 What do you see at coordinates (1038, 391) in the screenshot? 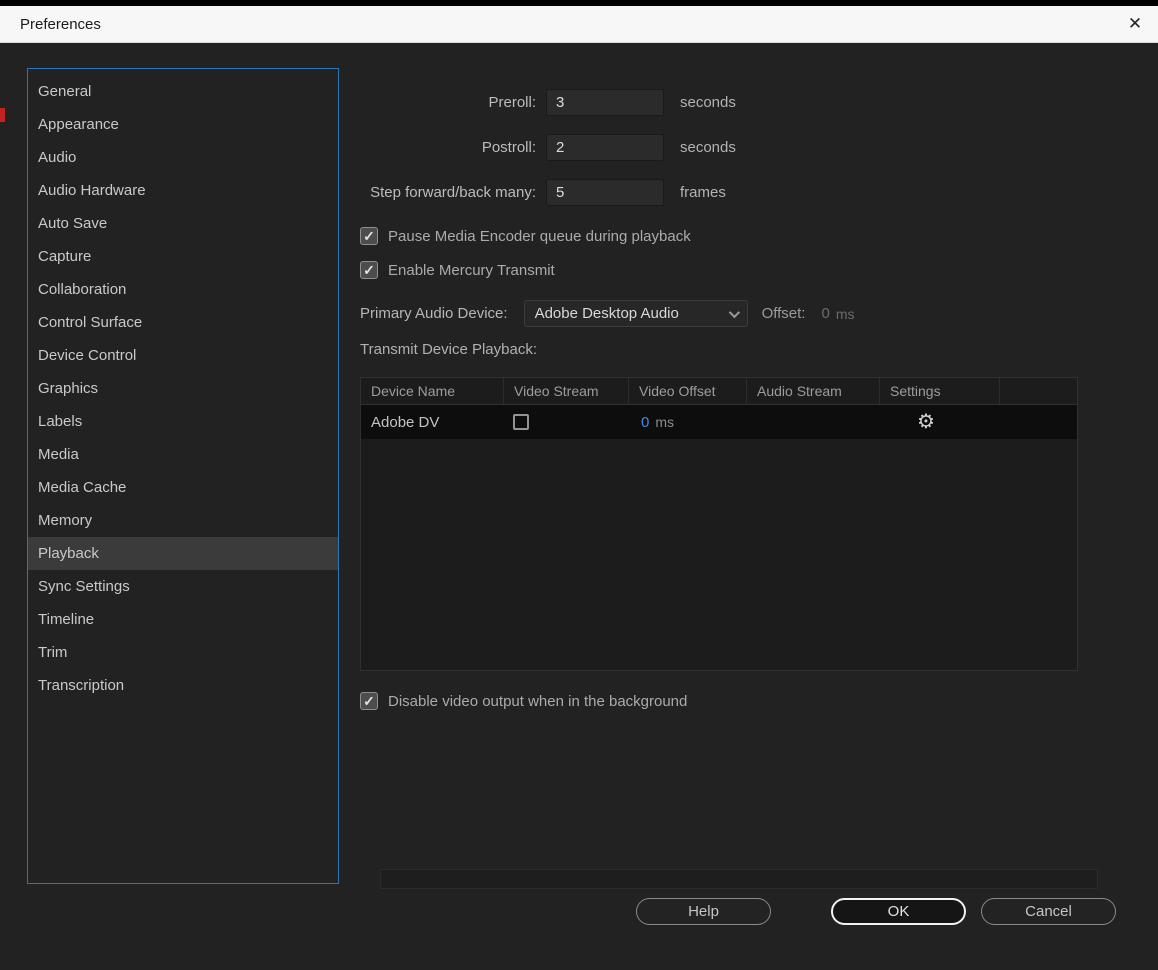
I see `column-header-blank` at bounding box center [1038, 391].